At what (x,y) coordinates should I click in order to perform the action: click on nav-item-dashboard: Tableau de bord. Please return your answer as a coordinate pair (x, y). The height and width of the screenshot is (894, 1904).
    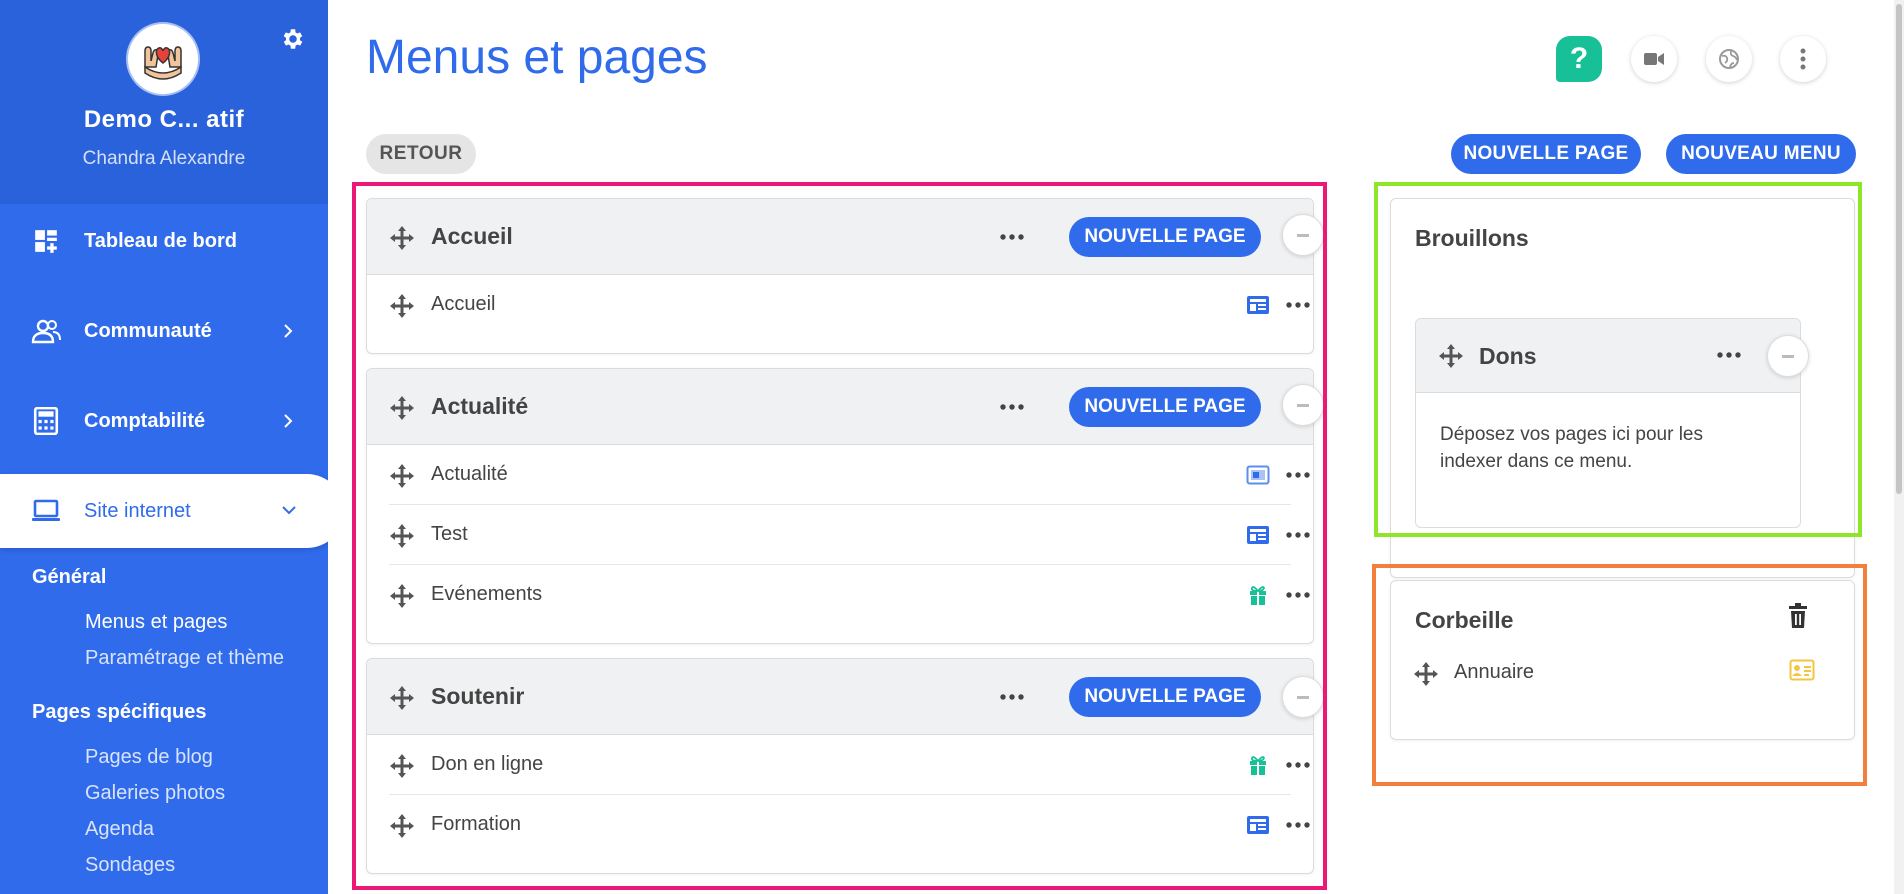
    Looking at the image, I should click on (164, 241).